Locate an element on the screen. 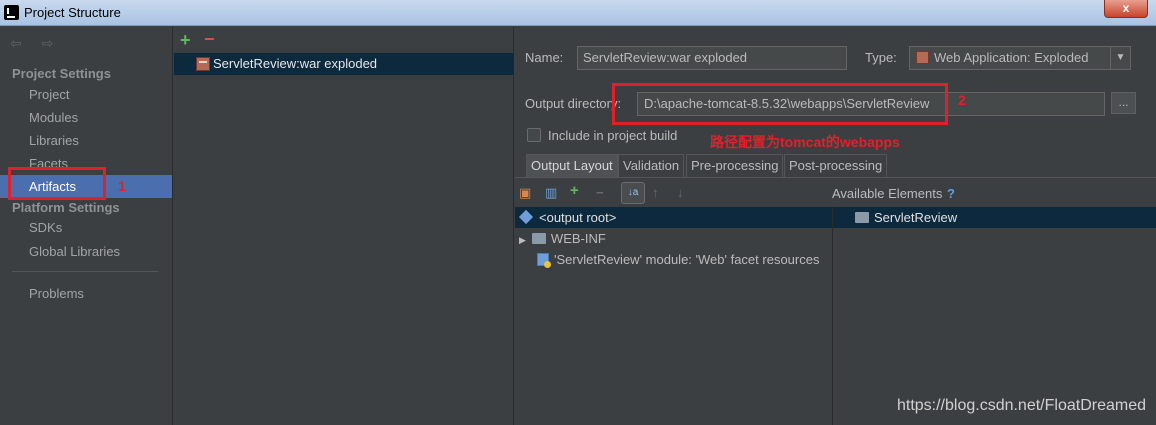 The height and width of the screenshot is (425, 1156). annotation-mark-2: 2 is located at coordinates (962, 100).